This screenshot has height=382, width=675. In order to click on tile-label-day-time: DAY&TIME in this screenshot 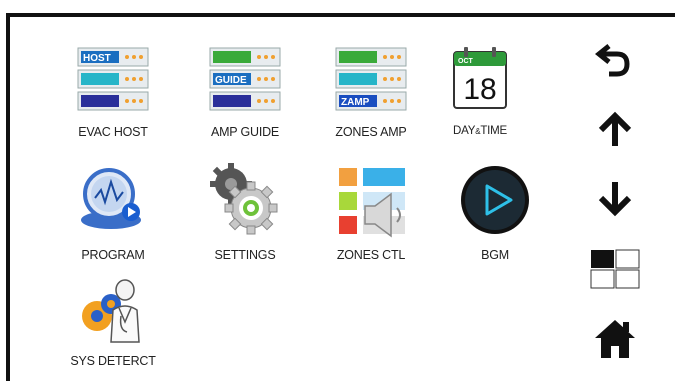, I will do `click(480, 131)`.